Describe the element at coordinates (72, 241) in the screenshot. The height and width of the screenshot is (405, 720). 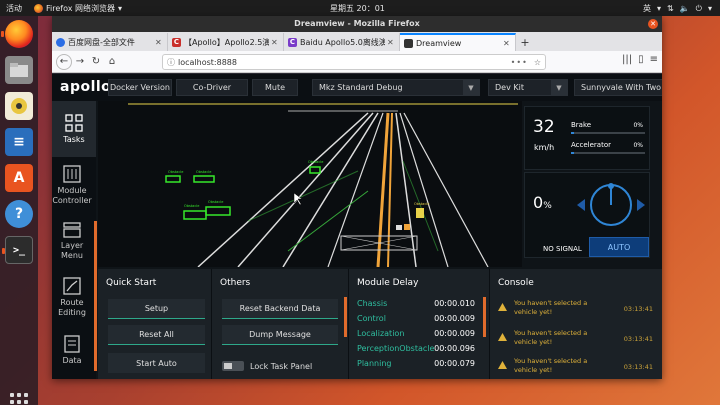
I see `menu-layer-menu: Layer Menu` at that location.